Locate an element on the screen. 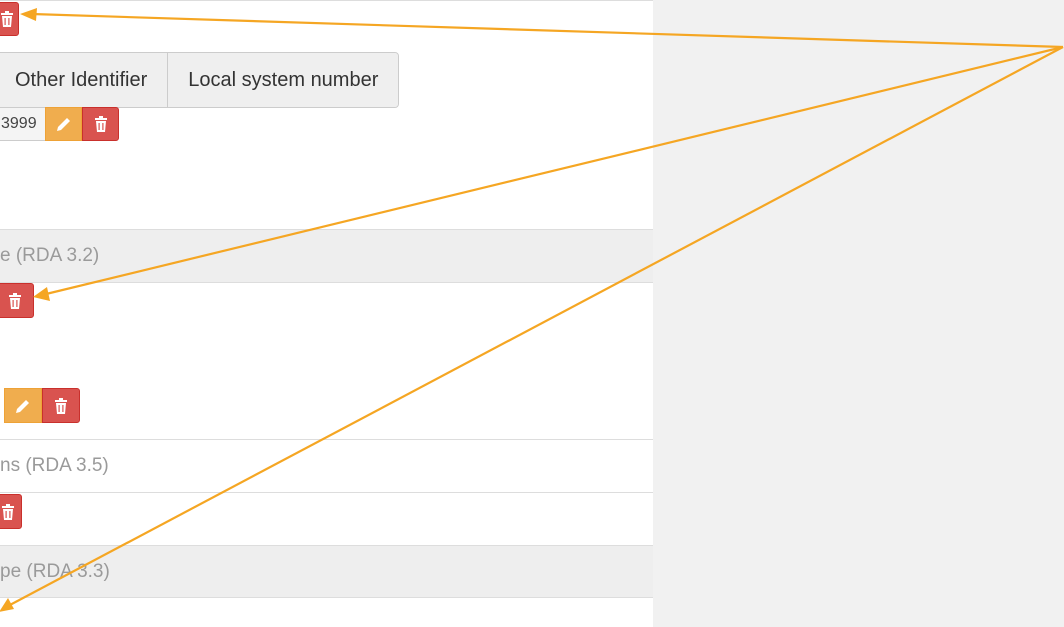 This screenshot has height=627, width=1064. section-title: pe (RDA 3.3) is located at coordinates (55, 571).